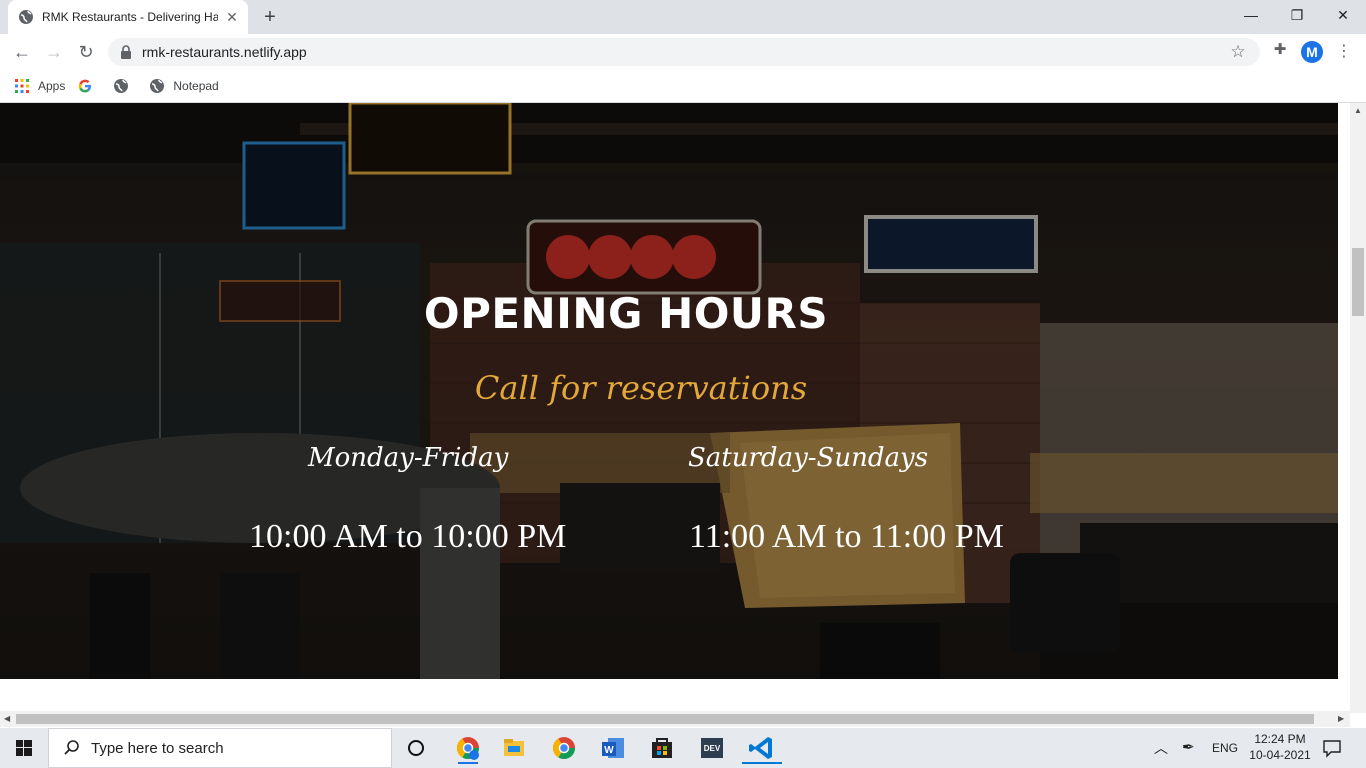 This screenshot has width=1366, height=768. I want to click on restore-button: ❐, so click(1297, 15).